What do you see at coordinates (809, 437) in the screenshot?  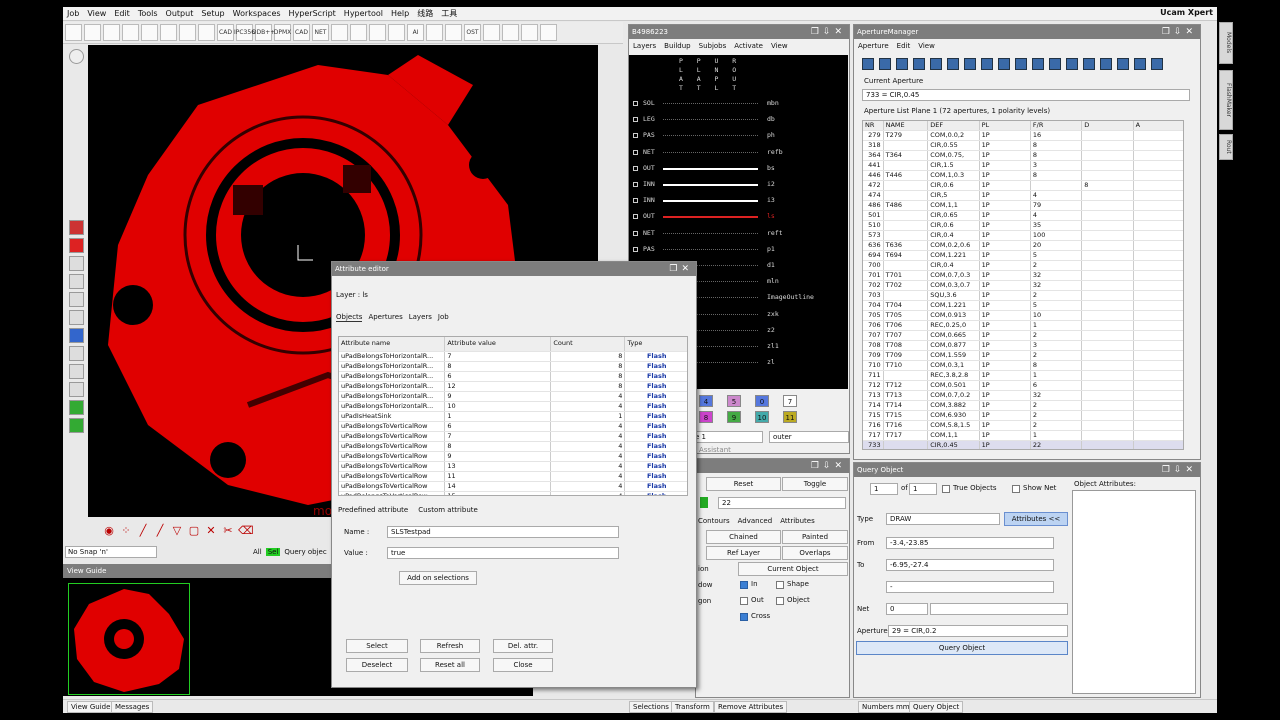 I see `layer-field-right: outer` at bounding box center [809, 437].